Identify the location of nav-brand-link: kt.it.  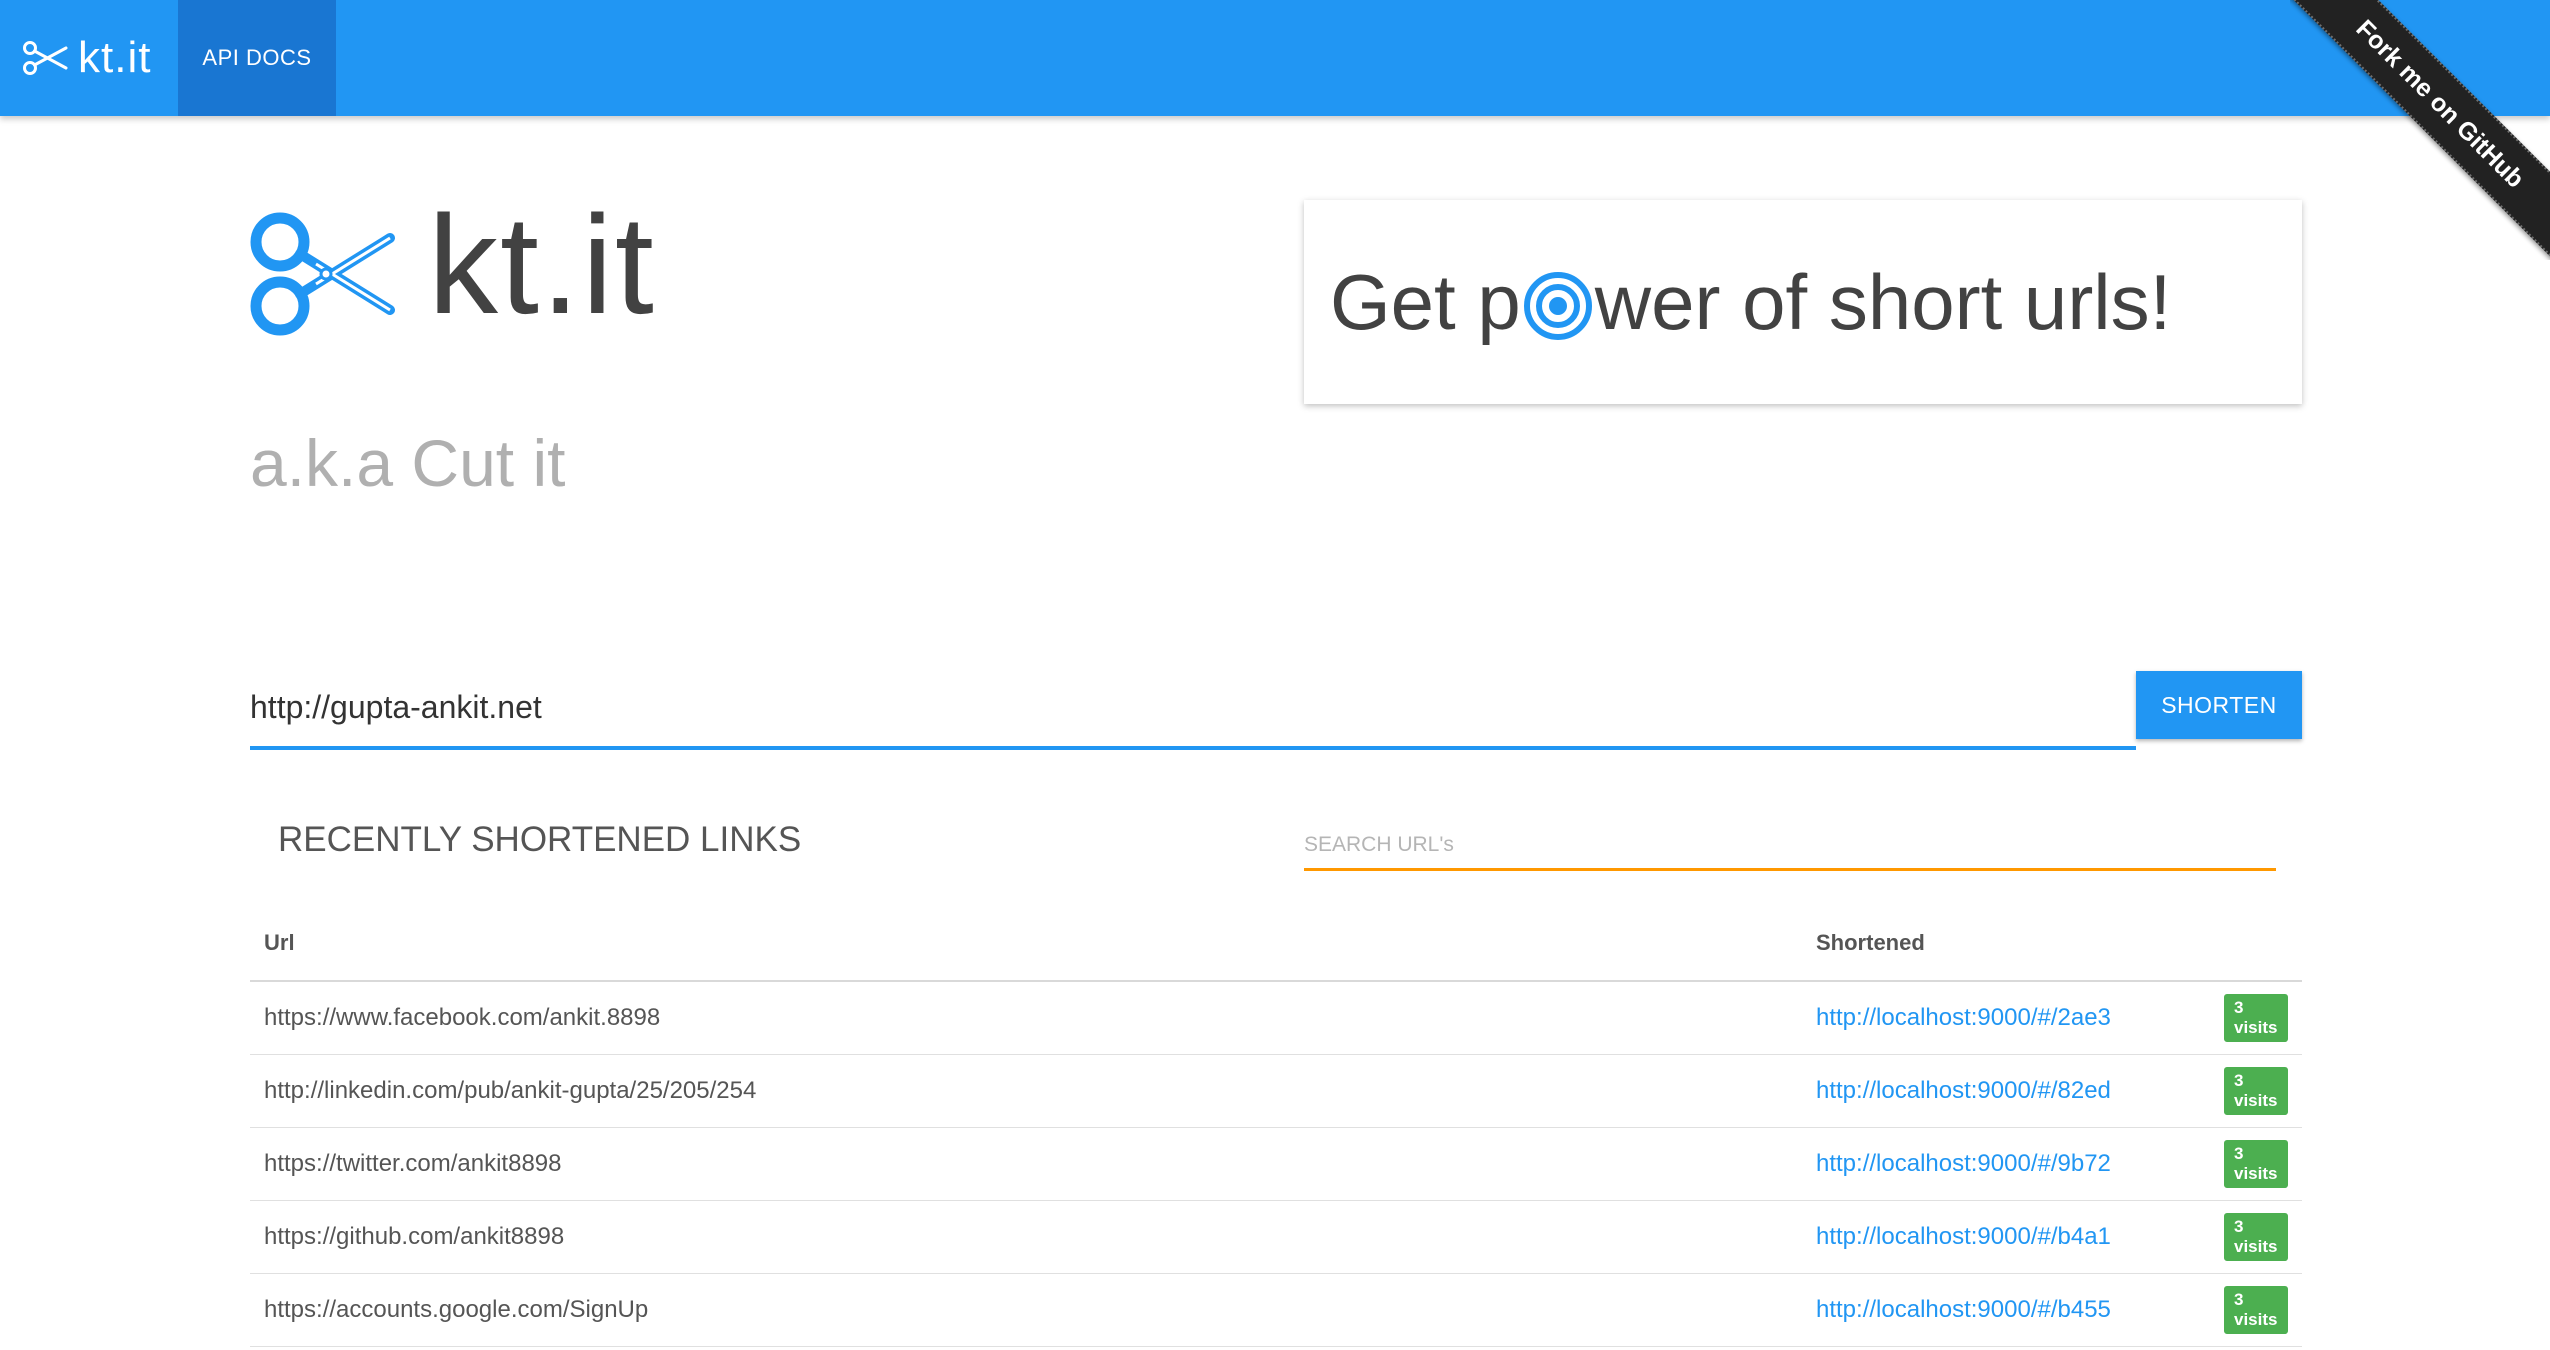
(86, 58).